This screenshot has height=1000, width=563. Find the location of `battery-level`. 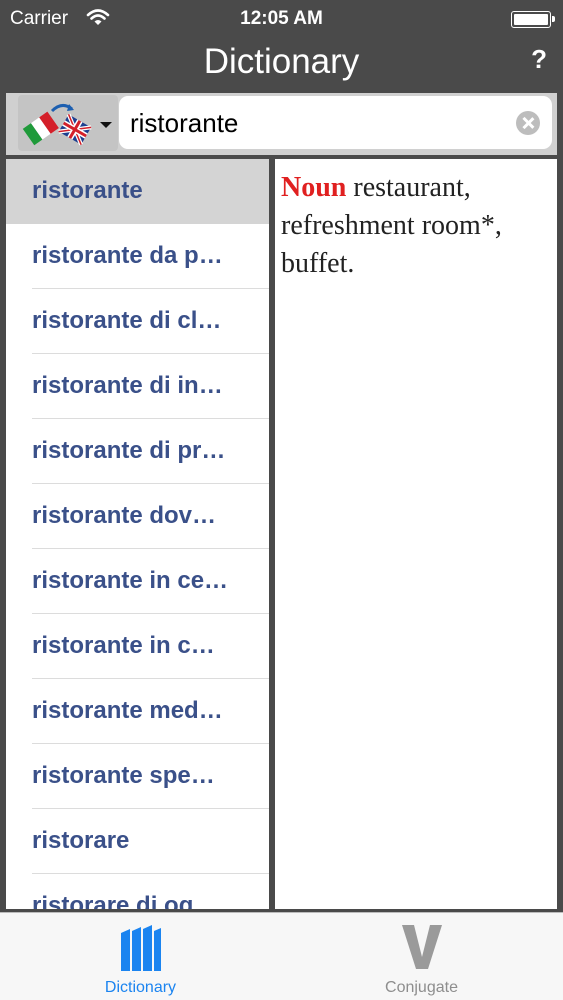

battery-level is located at coordinates (531, 19).